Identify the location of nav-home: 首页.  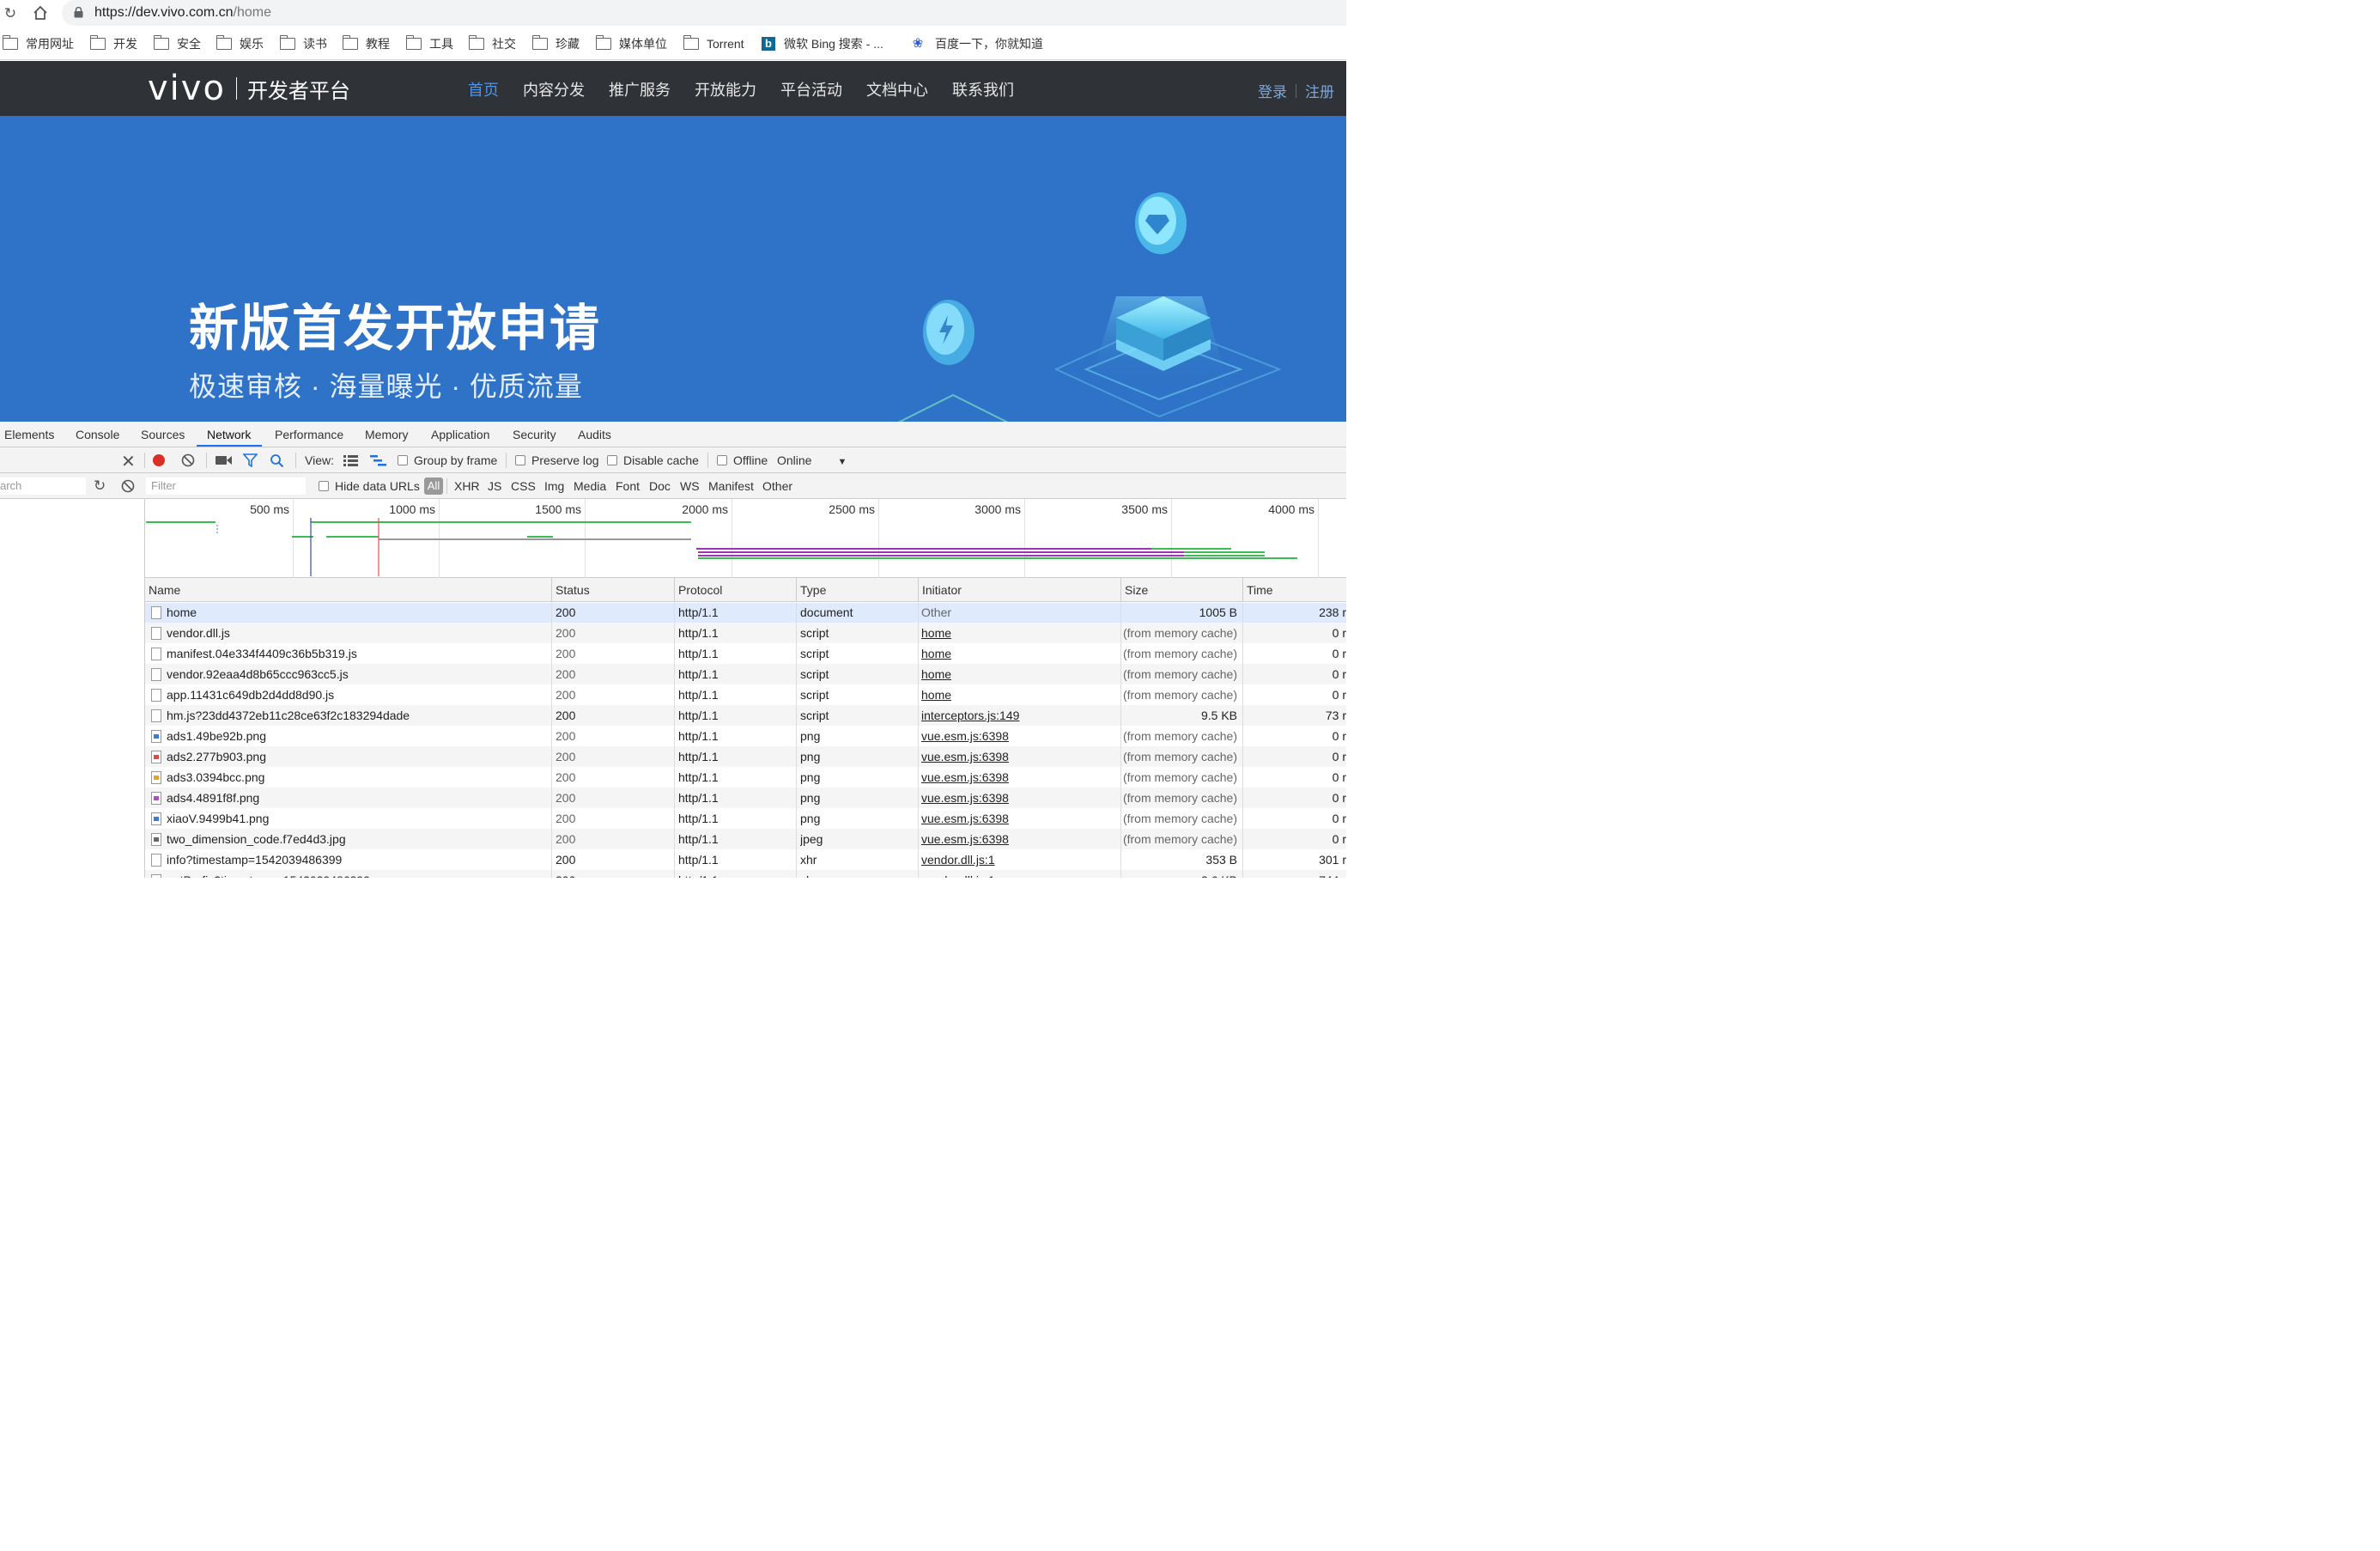
(483, 89).